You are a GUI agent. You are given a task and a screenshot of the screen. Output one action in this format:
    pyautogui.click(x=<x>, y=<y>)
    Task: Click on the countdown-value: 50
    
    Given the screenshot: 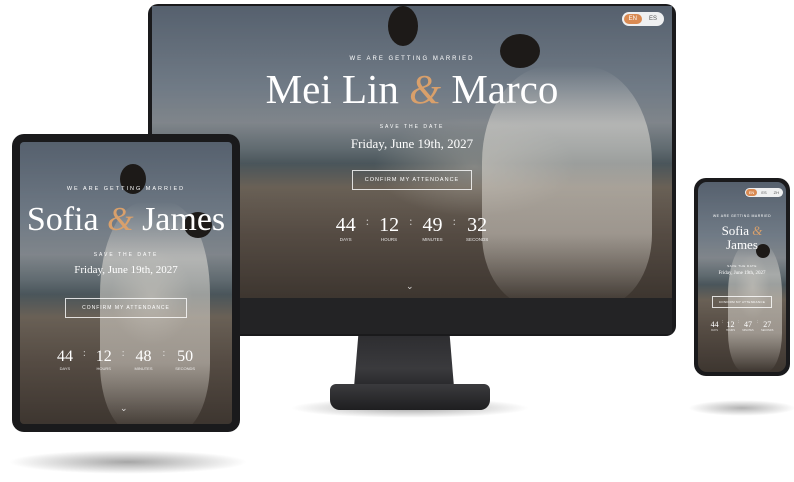 What is the action you would take?
    pyautogui.click(x=185, y=356)
    